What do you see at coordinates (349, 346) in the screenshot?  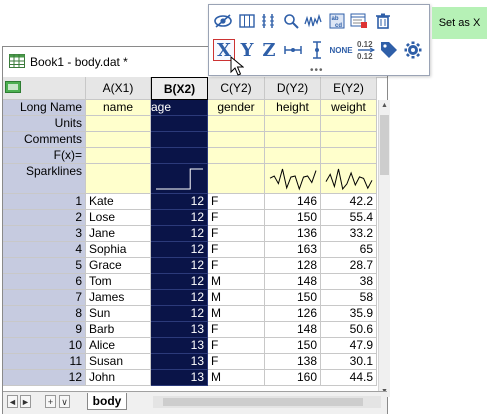 I see `data-cell-weight: 47.9` at bounding box center [349, 346].